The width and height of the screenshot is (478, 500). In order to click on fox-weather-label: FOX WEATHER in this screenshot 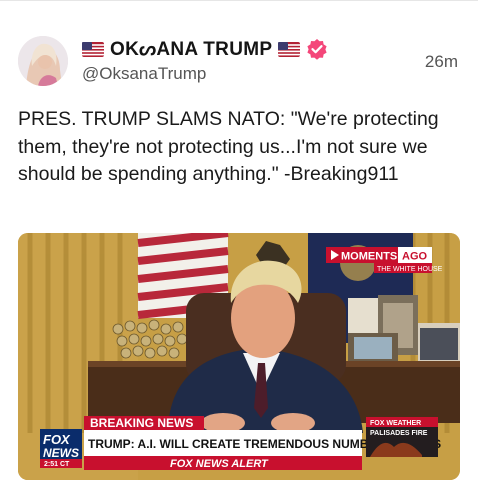, I will do `click(395, 423)`.